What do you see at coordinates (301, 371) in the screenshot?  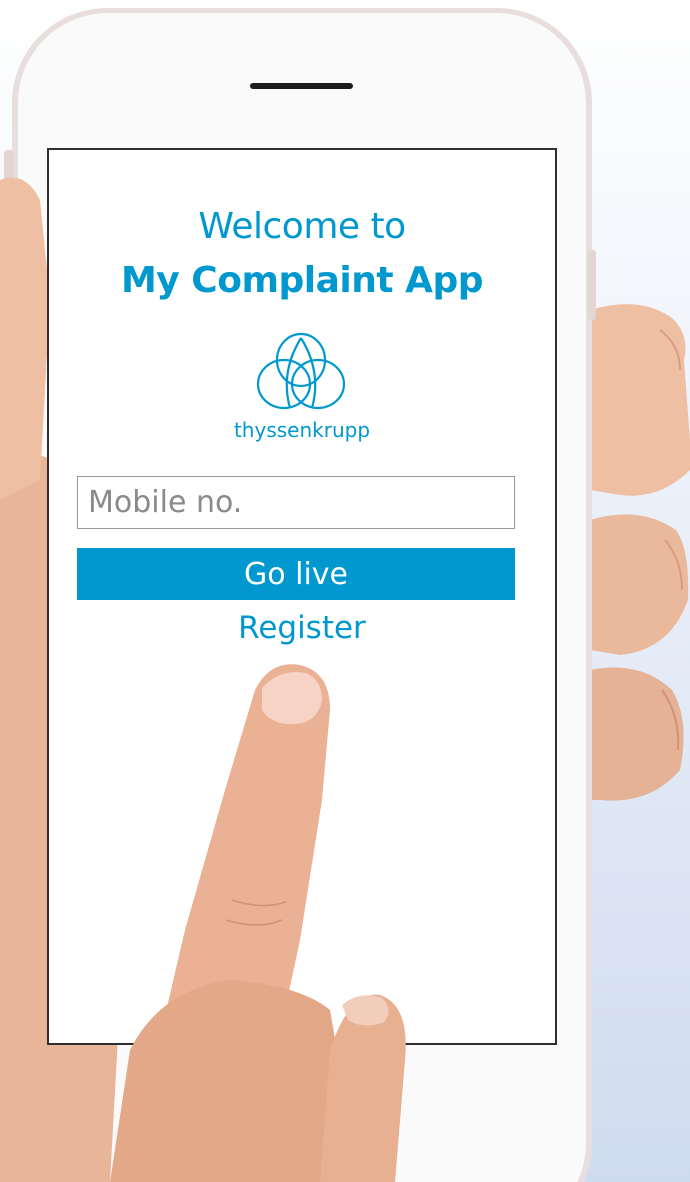 I see `thyssenkrupp-logo-icon` at bounding box center [301, 371].